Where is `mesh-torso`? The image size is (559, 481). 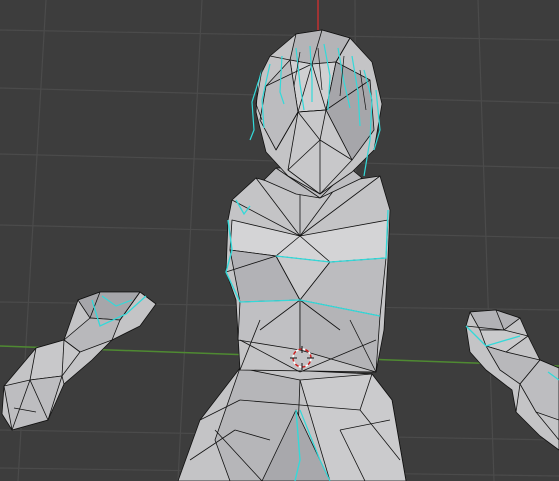
mesh-torso is located at coordinates (308, 274).